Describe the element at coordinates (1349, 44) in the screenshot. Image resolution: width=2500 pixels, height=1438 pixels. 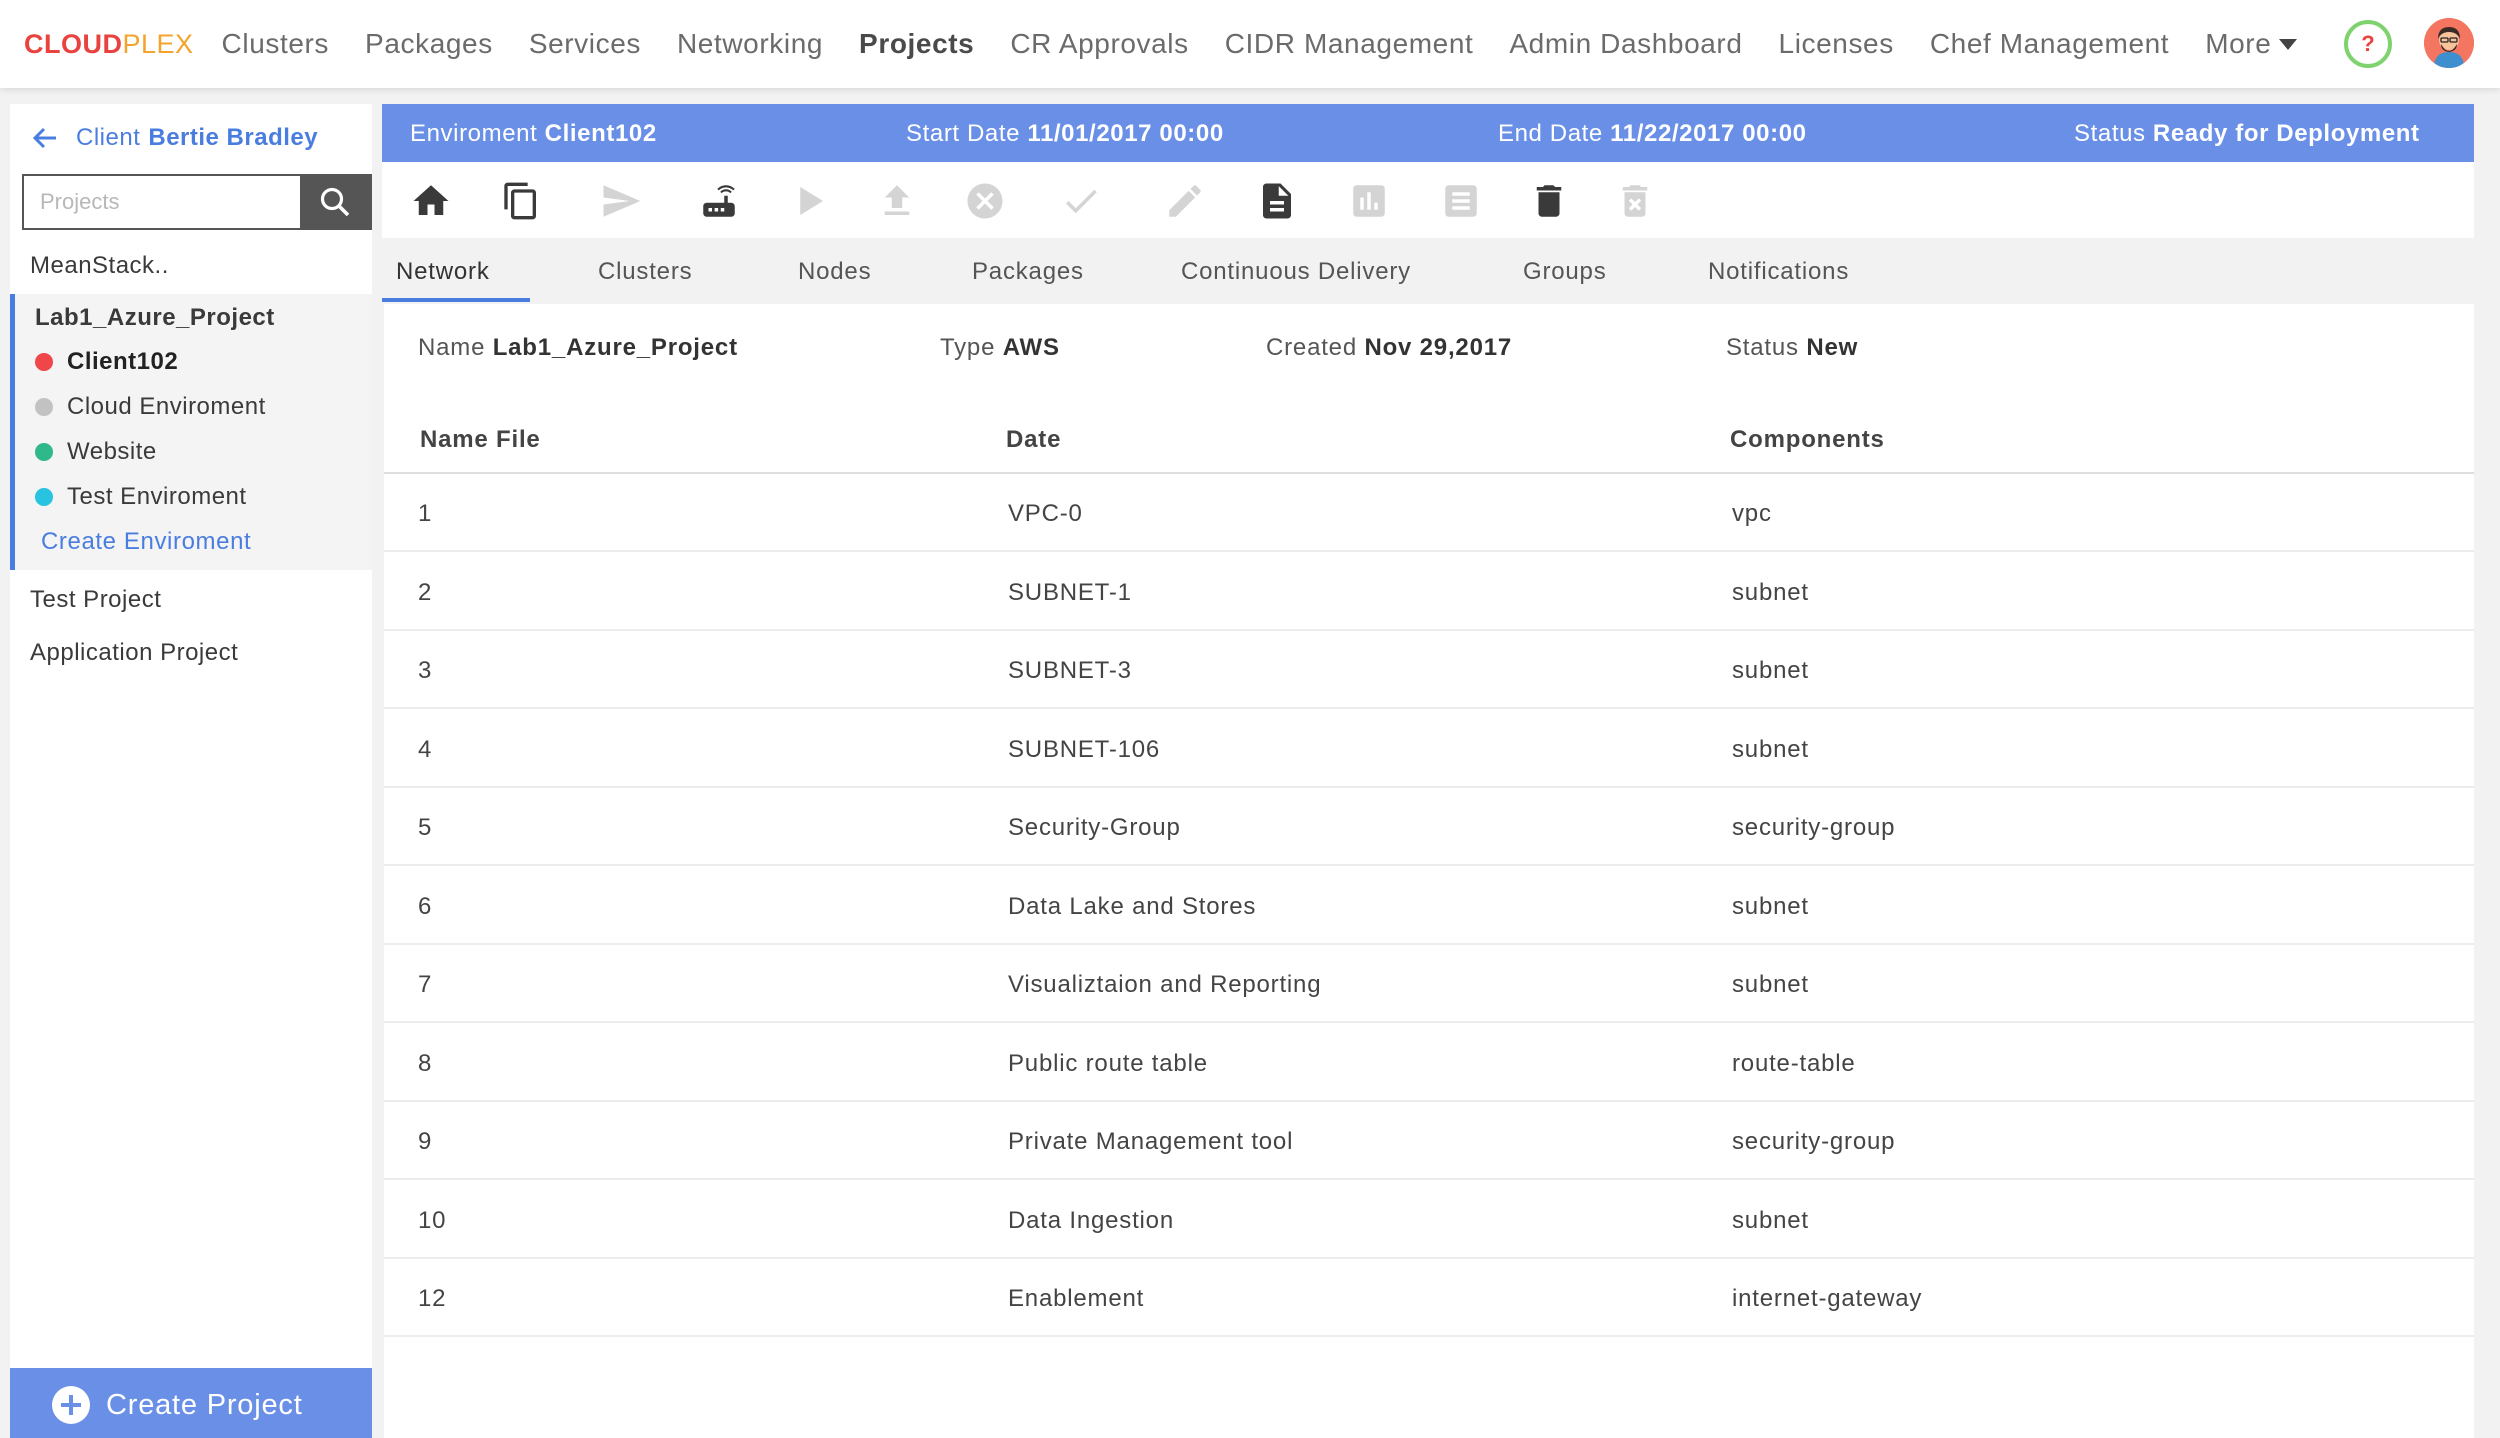
I see `nav-item-cidr-management: CIDR Management` at that location.